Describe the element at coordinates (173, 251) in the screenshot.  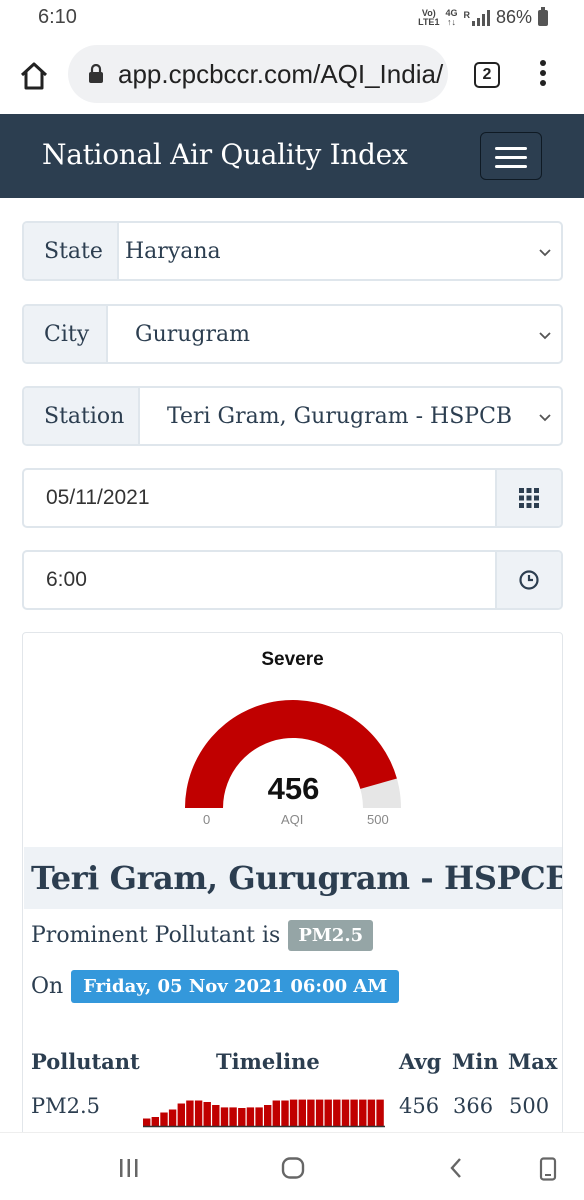
I see `state-value: Haryana` at that location.